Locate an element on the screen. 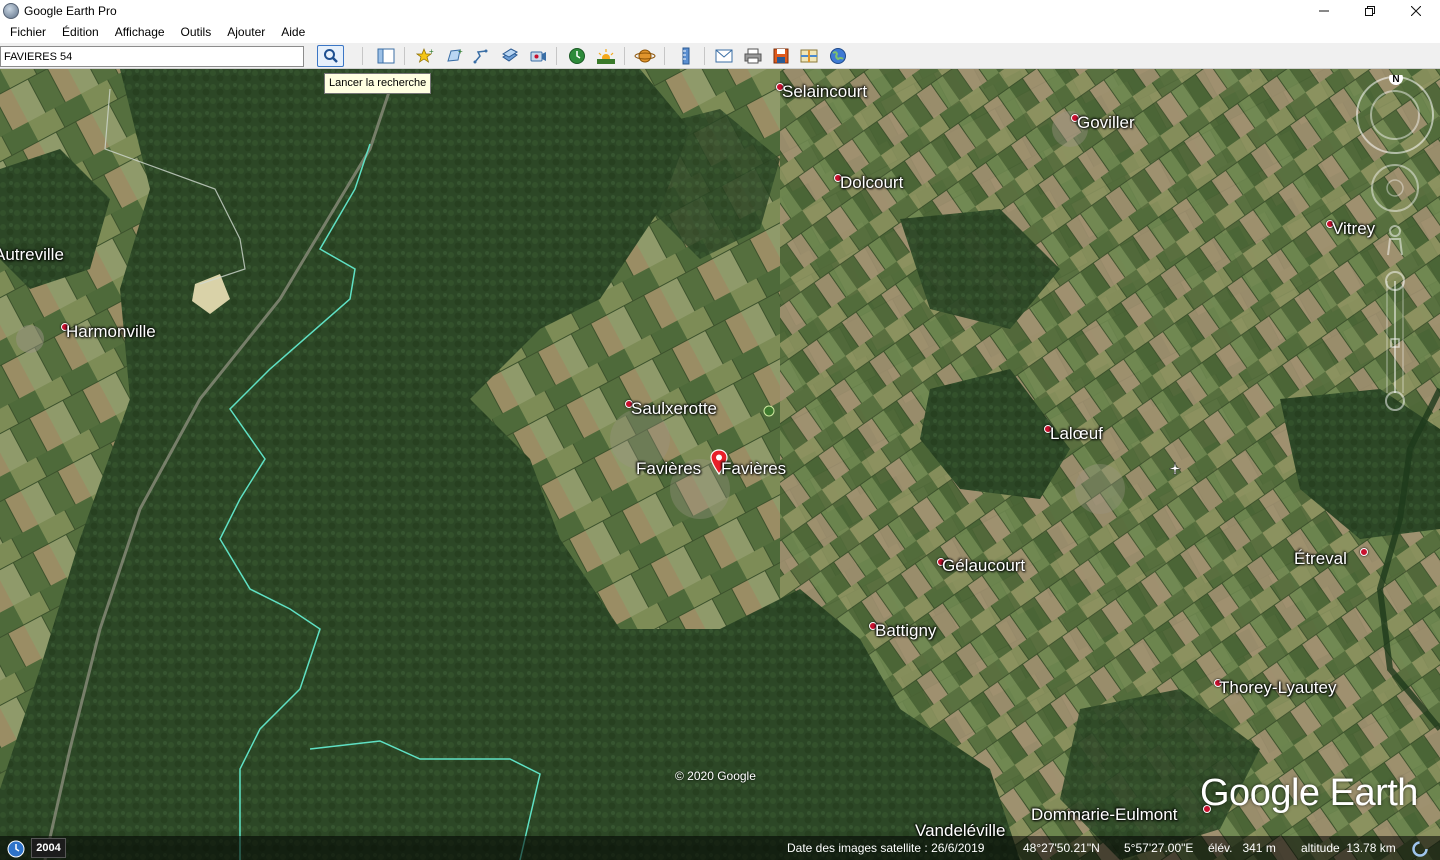 Image resolution: width=1440 pixels, height=860 pixels. switch-planet-button is located at coordinates (645, 56).